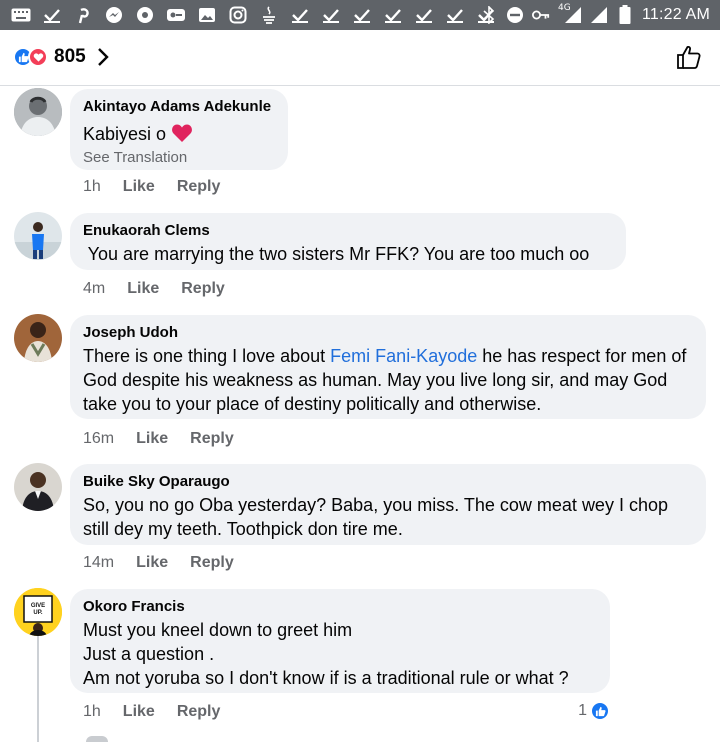  I want to click on heart-emoji-icon, so click(182, 133).